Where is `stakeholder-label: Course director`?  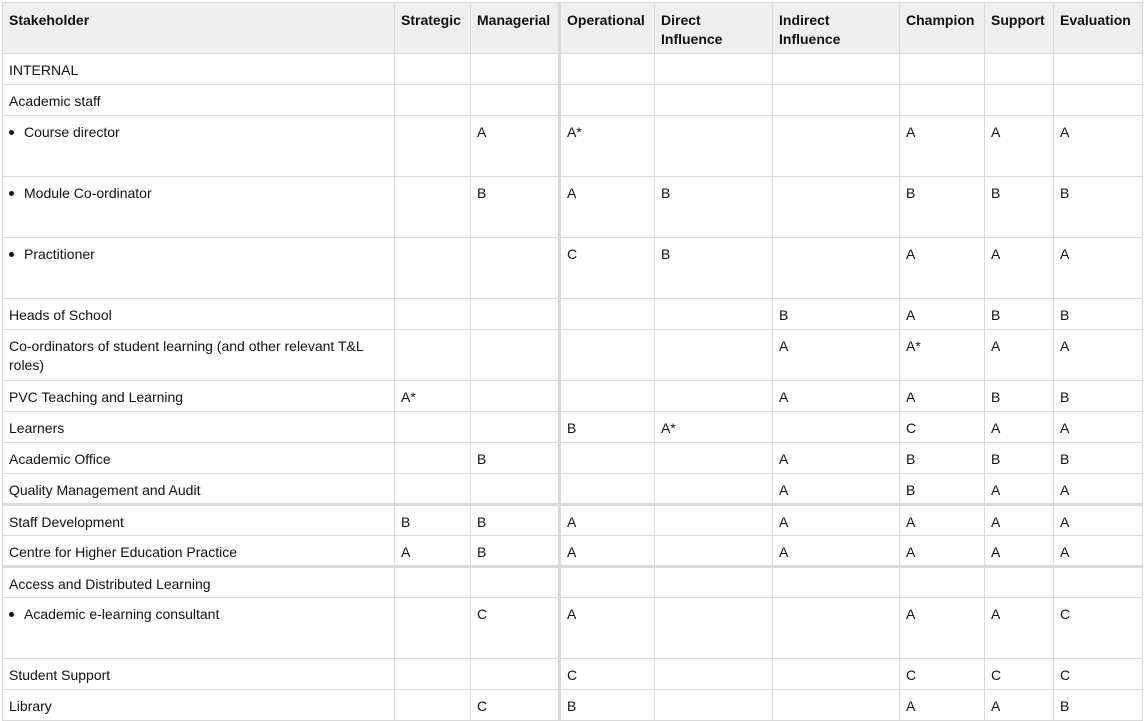 stakeholder-label: Course director is located at coordinates (72, 132).